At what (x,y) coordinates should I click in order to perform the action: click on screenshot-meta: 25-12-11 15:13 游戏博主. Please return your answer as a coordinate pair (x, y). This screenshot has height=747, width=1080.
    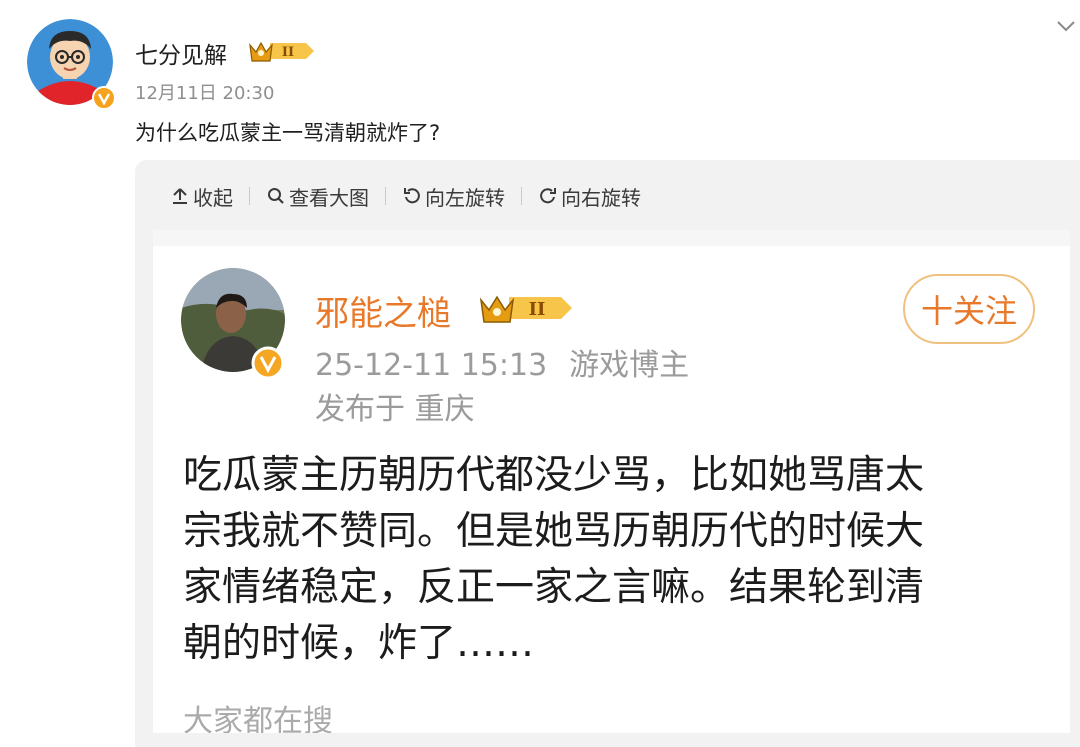
    Looking at the image, I should click on (502, 362).